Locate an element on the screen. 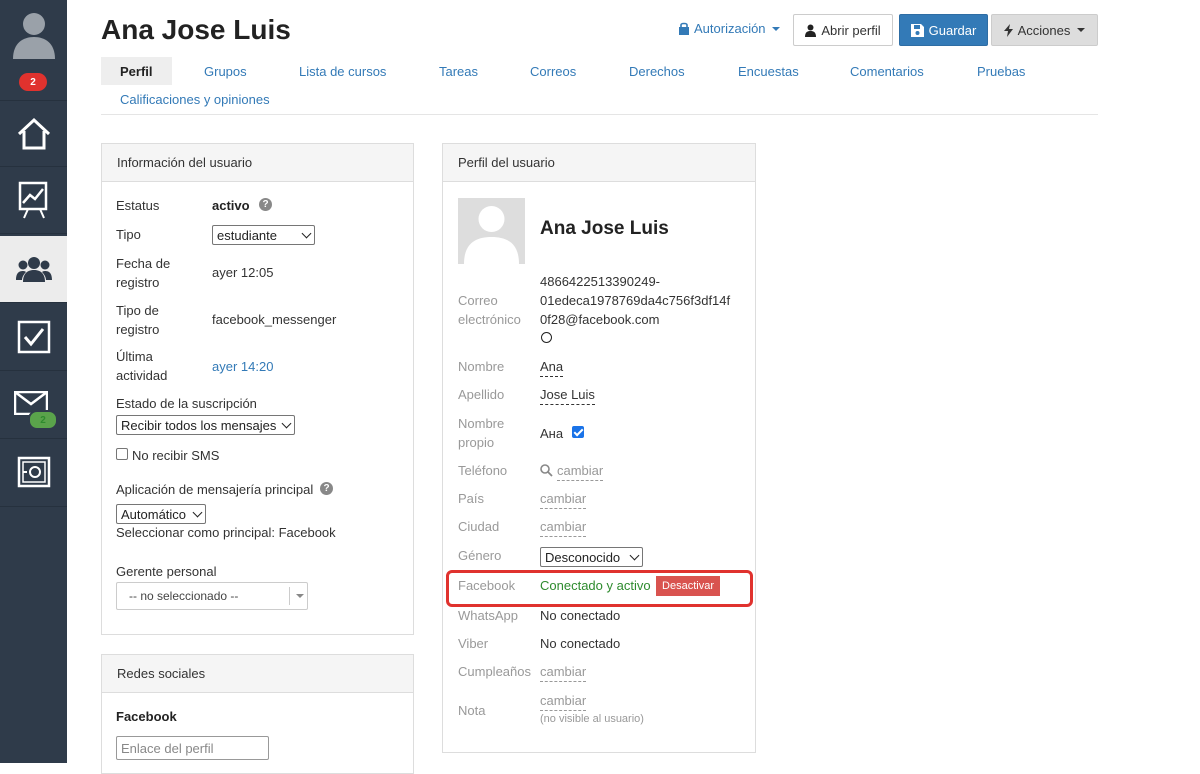 The height and width of the screenshot is (774, 1200). no-sms-checkbox is located at coordinates (122, 454).